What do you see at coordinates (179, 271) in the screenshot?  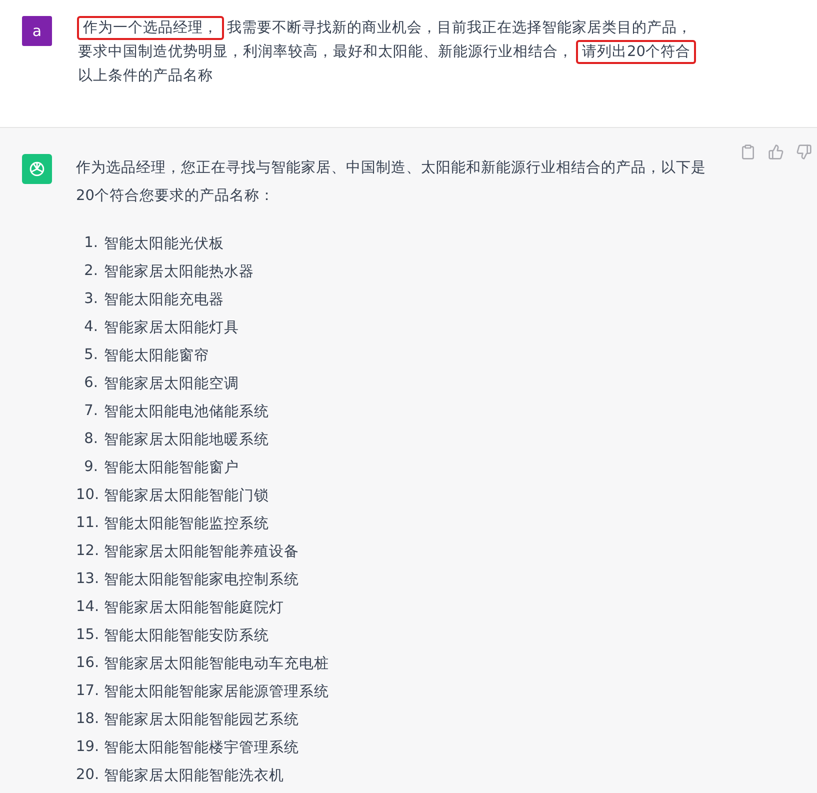 I see `list-item-text: 智能家居太阳能热水器` at bounding box center [179, 271].